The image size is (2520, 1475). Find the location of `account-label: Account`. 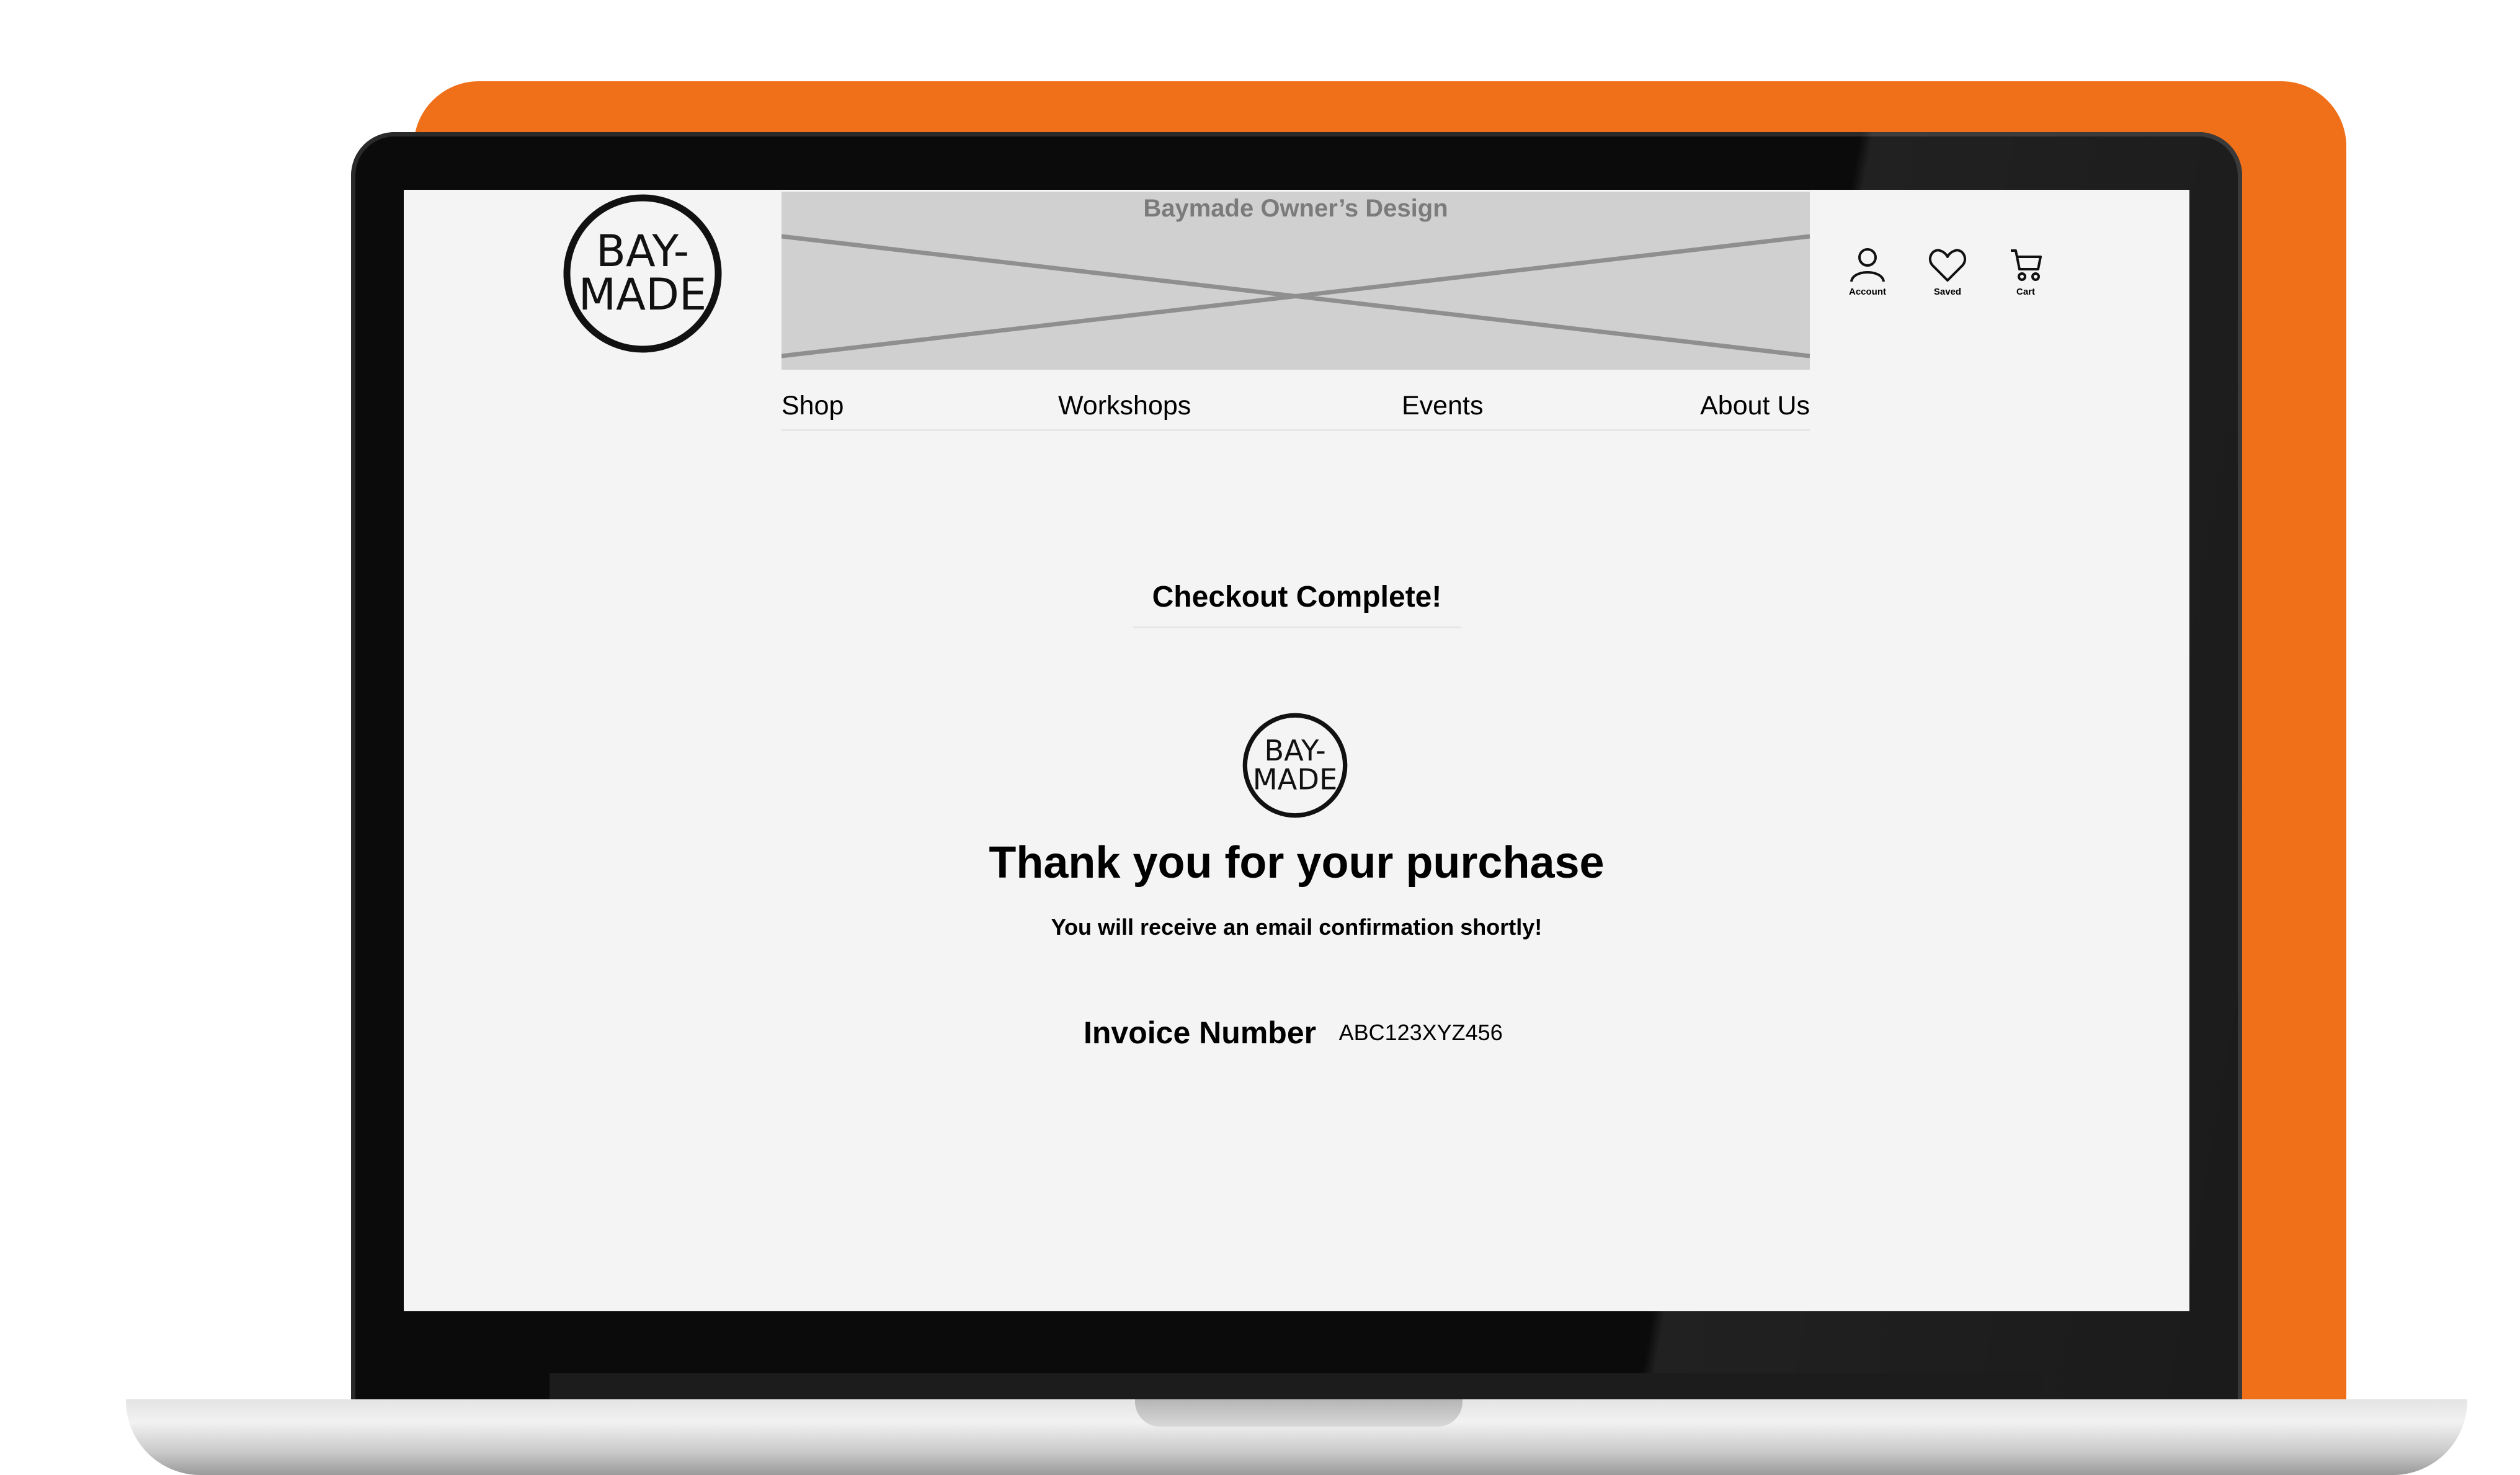

account-label: Account is located at coordinates (1867, 292).